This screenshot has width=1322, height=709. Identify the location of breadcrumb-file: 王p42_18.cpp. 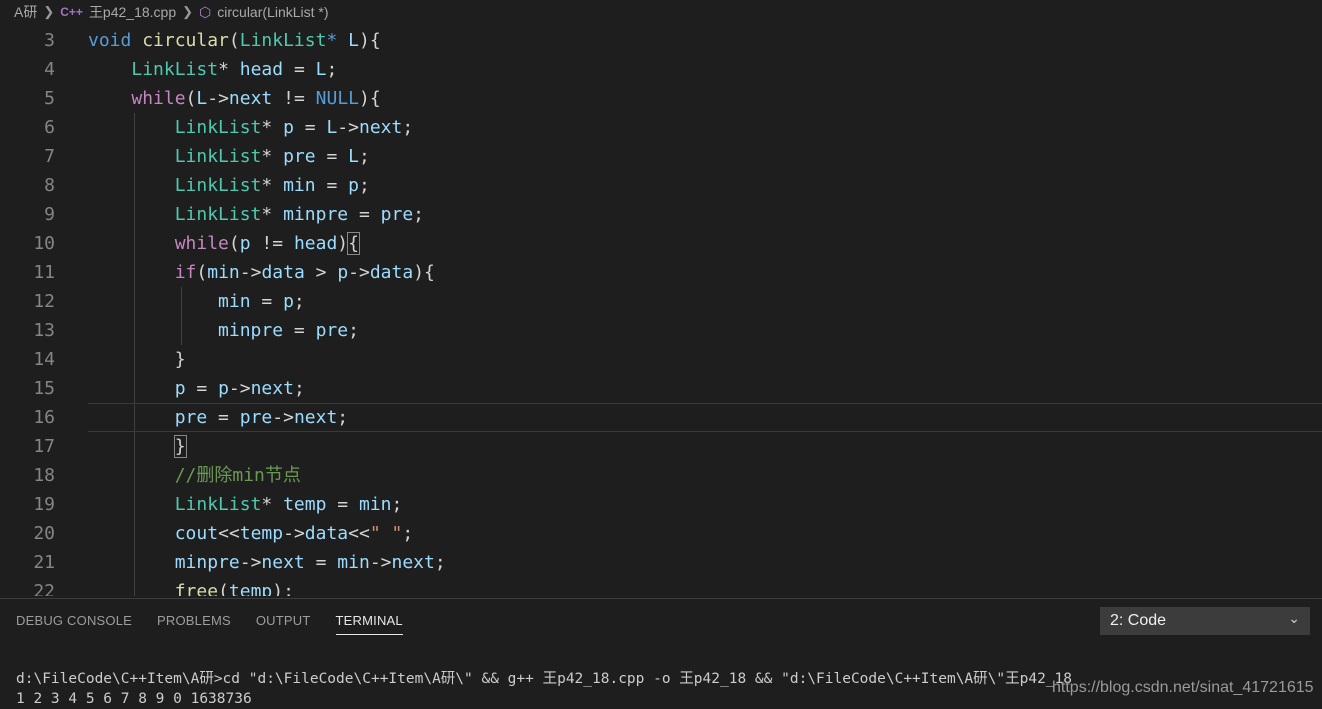
(132, 12).